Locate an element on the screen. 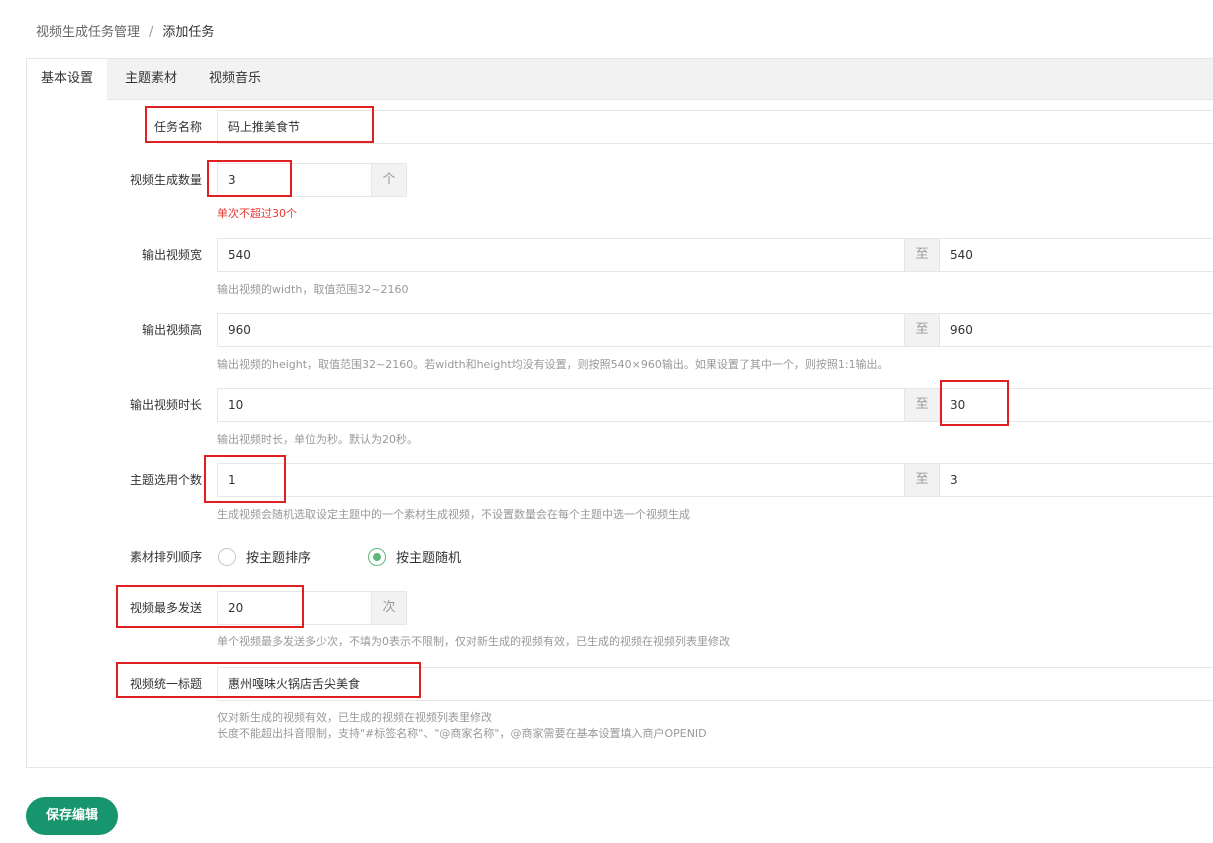  order-label: 素材排列顺序 is located at coordinates (165, 557).